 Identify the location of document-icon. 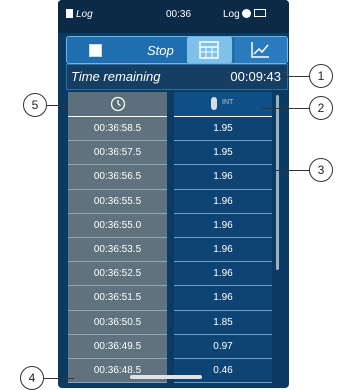
(69, 13).